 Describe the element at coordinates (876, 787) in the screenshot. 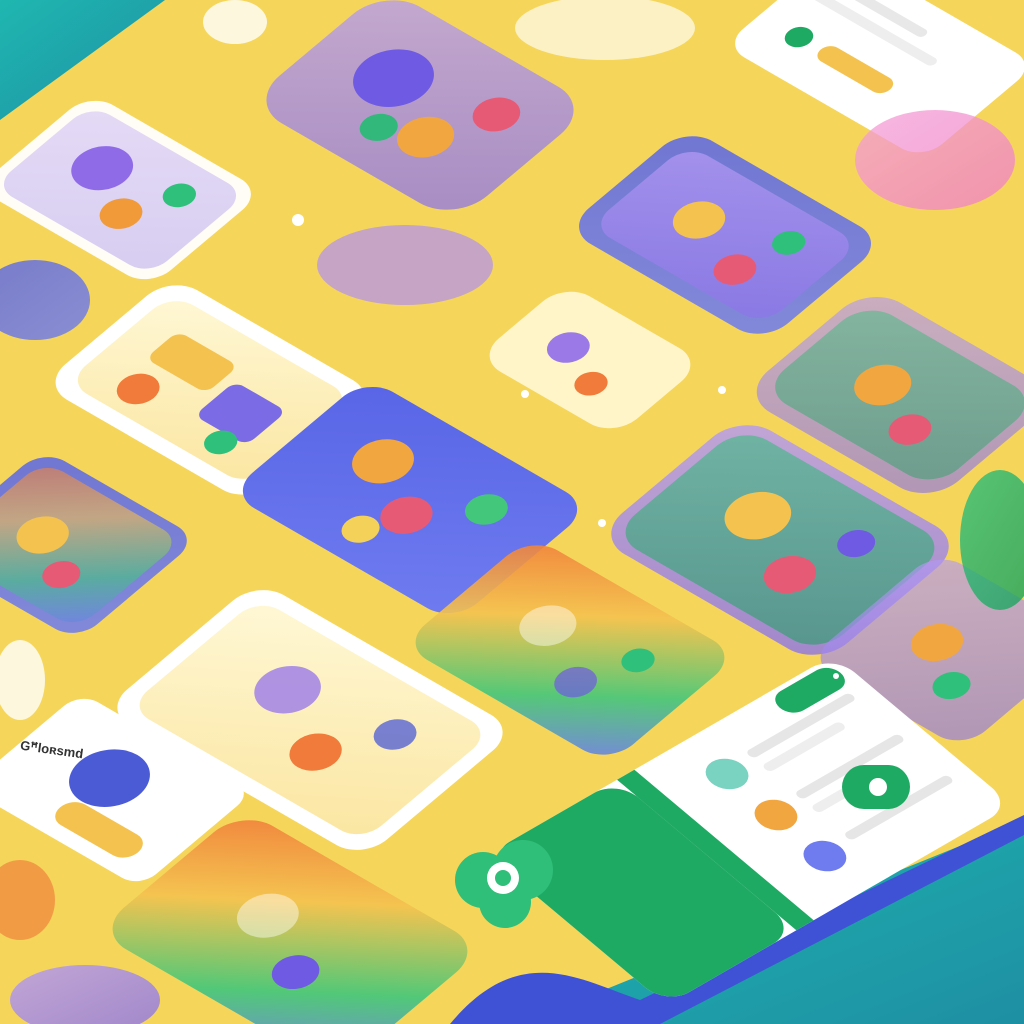

I see `toggle-button-icon` at that location.